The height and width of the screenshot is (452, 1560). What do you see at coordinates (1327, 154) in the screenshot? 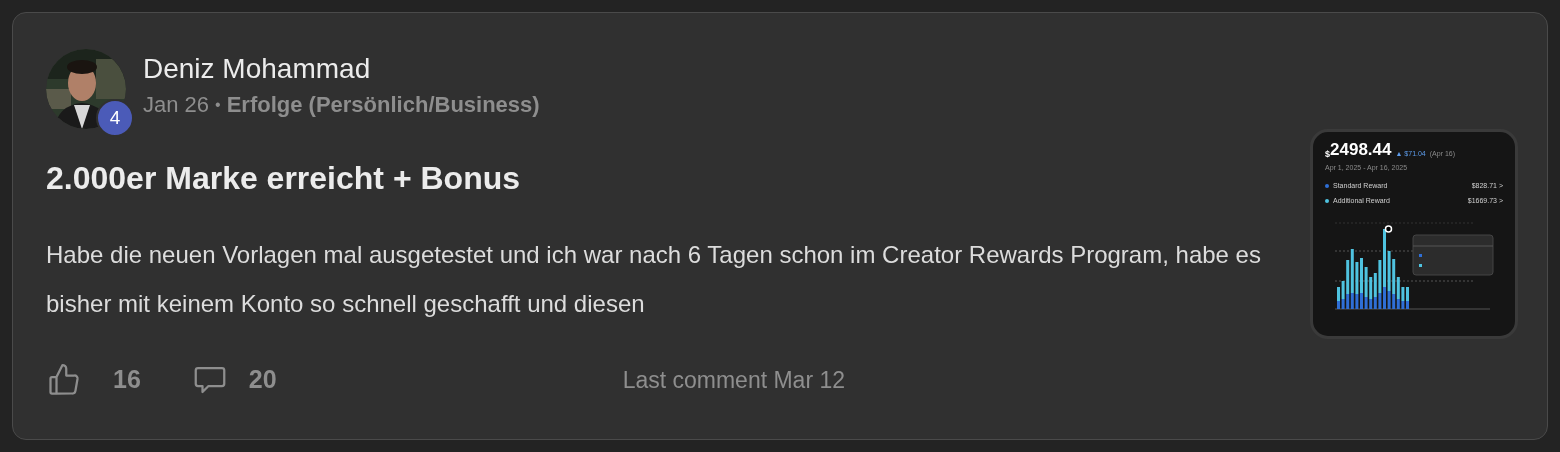
I see `currency-symbol: $` at bounding box center [1327, 154].